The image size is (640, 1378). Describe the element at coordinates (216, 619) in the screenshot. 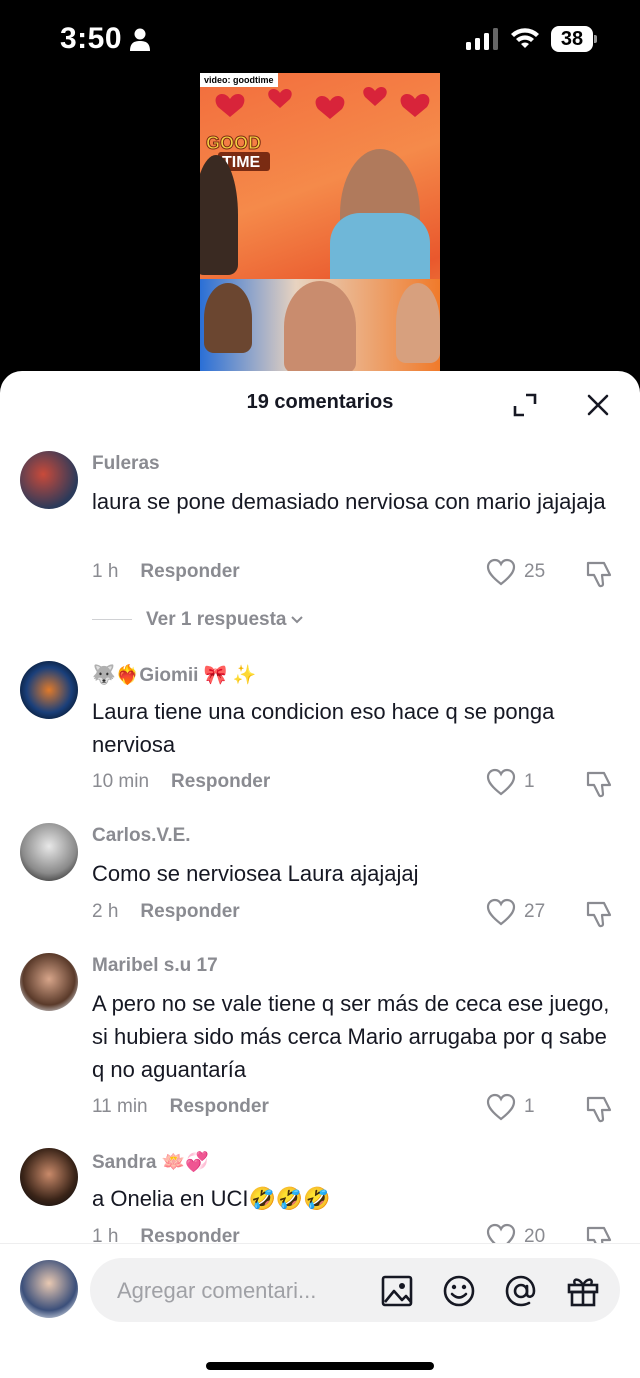

I see `view-replies-label: Ver 1 respuesta` at that location.